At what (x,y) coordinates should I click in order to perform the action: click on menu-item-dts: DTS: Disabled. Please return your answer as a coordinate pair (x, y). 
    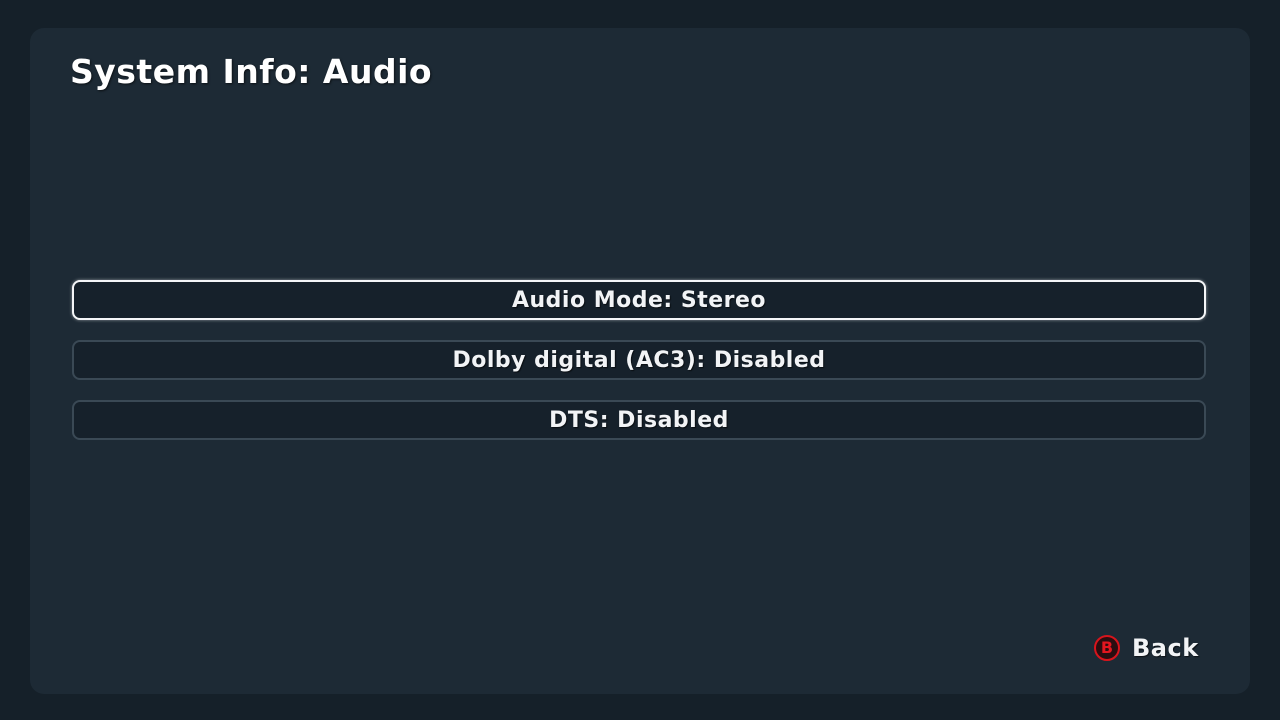
    Looking at the image, I should click on (639, 420).